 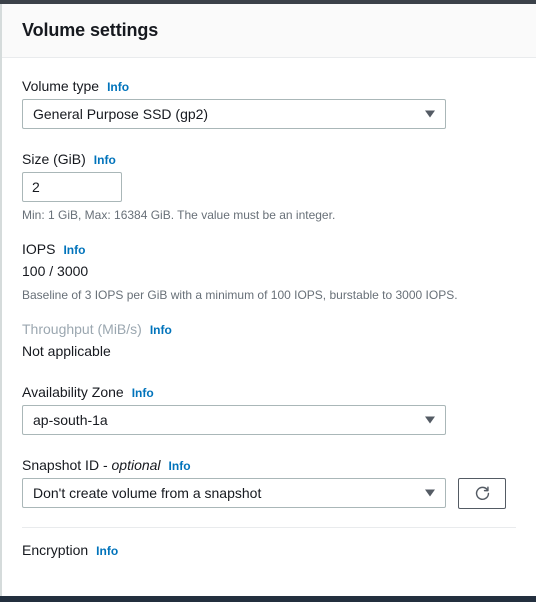 I want to click on snapshot-id-row: Don't create volume from a snapshot, so click(x=269, y=493).